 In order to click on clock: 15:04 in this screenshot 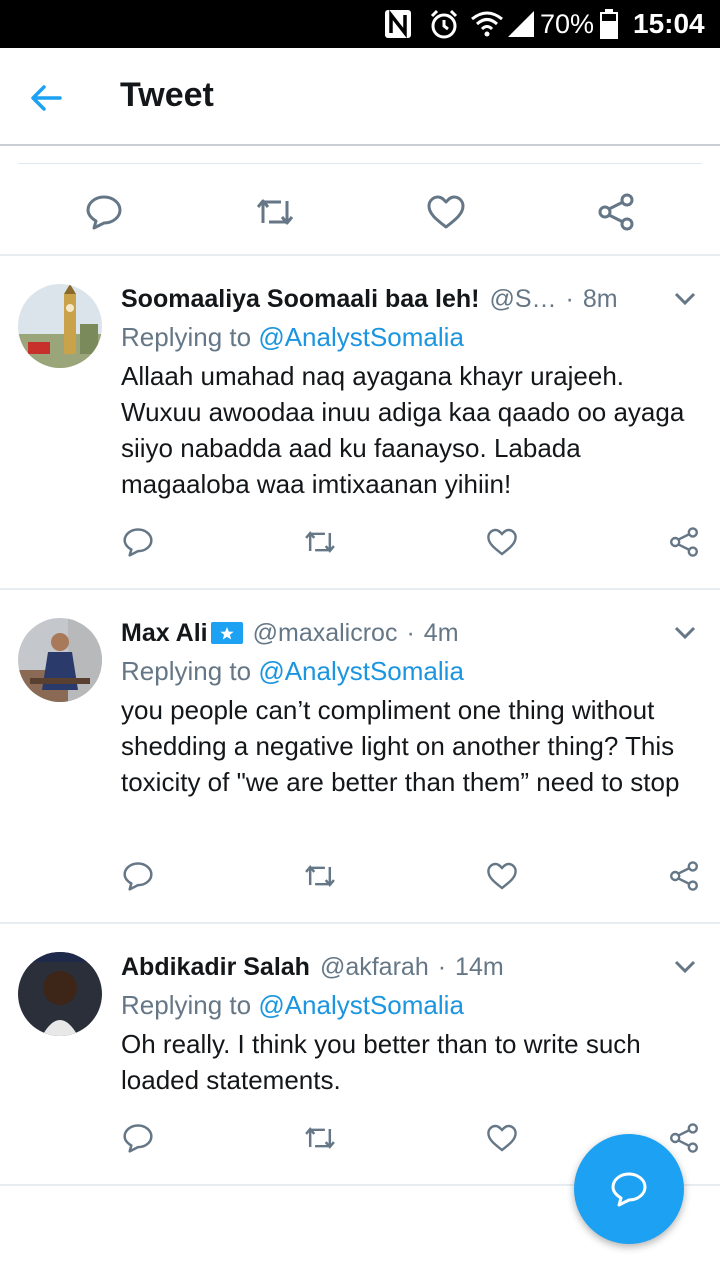, I will do `click(669, 23)`.